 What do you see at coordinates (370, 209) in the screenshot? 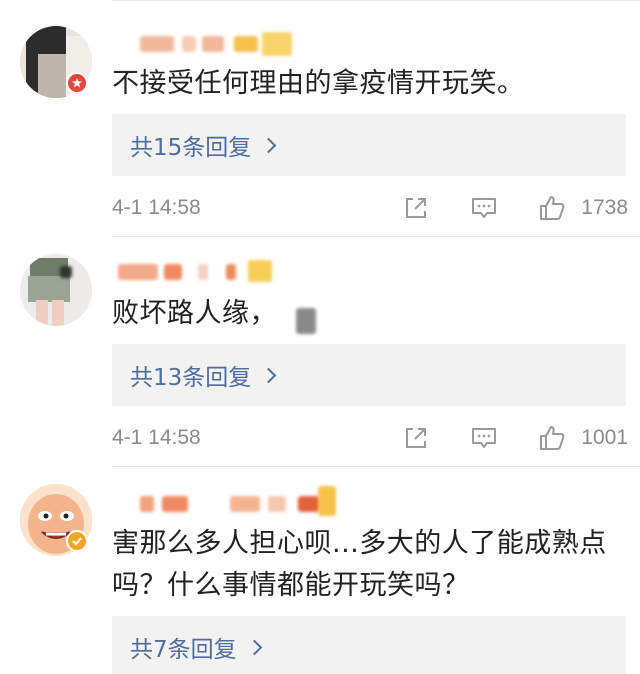
I see `comment-meta: 4-1 14:58 1738` at bounding box center [370, 209].